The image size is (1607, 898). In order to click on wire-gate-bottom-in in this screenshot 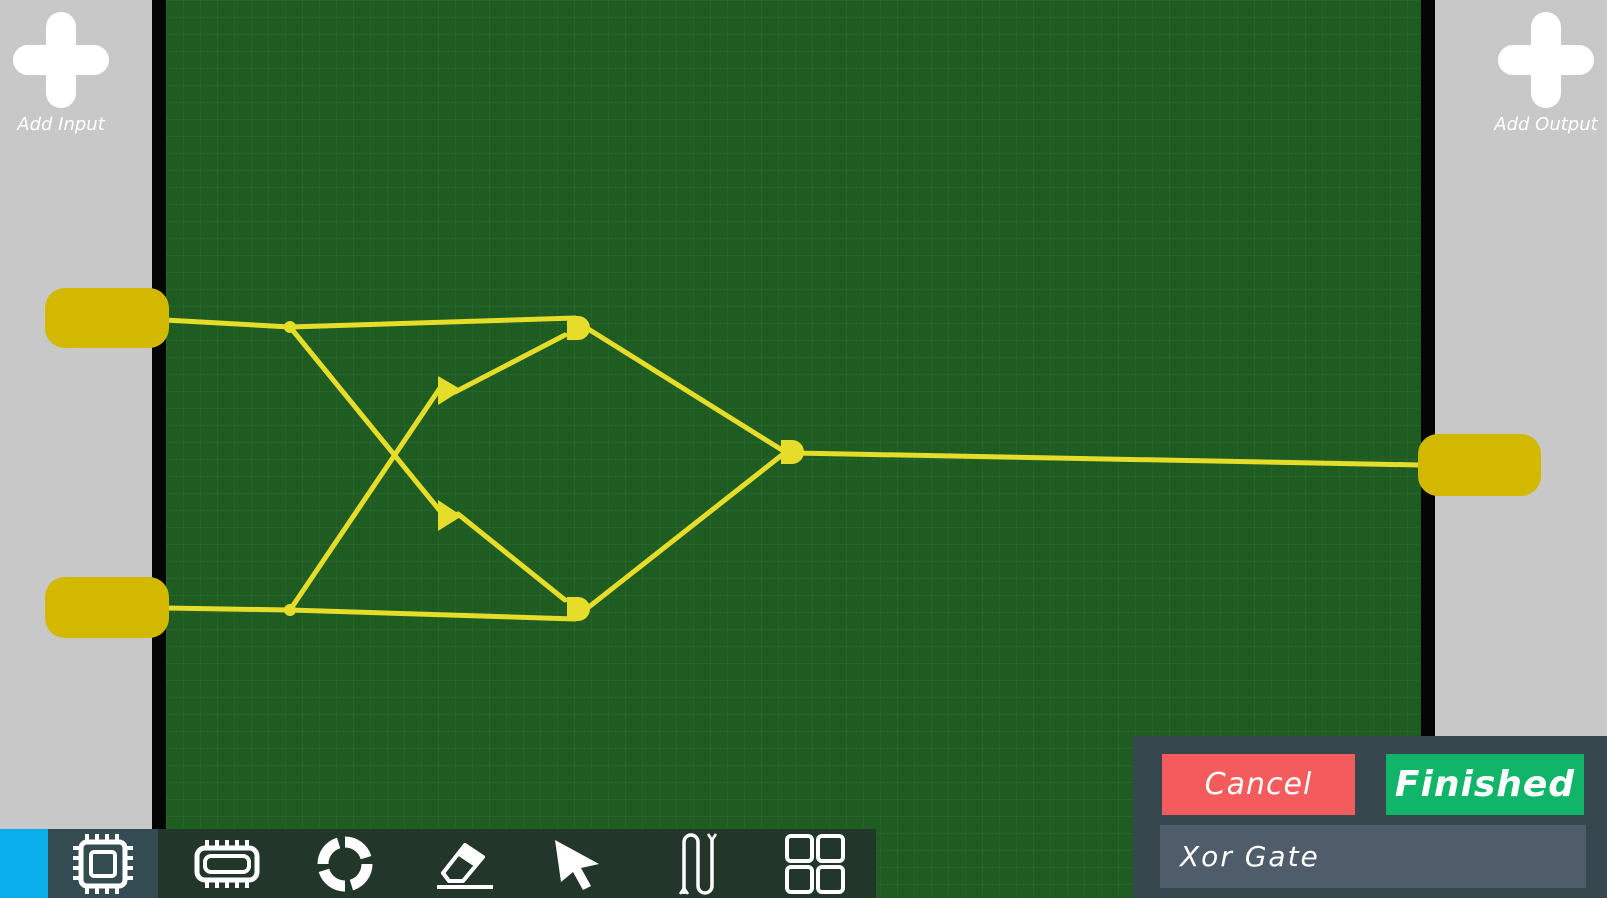, I will do `click(511, 557)`.